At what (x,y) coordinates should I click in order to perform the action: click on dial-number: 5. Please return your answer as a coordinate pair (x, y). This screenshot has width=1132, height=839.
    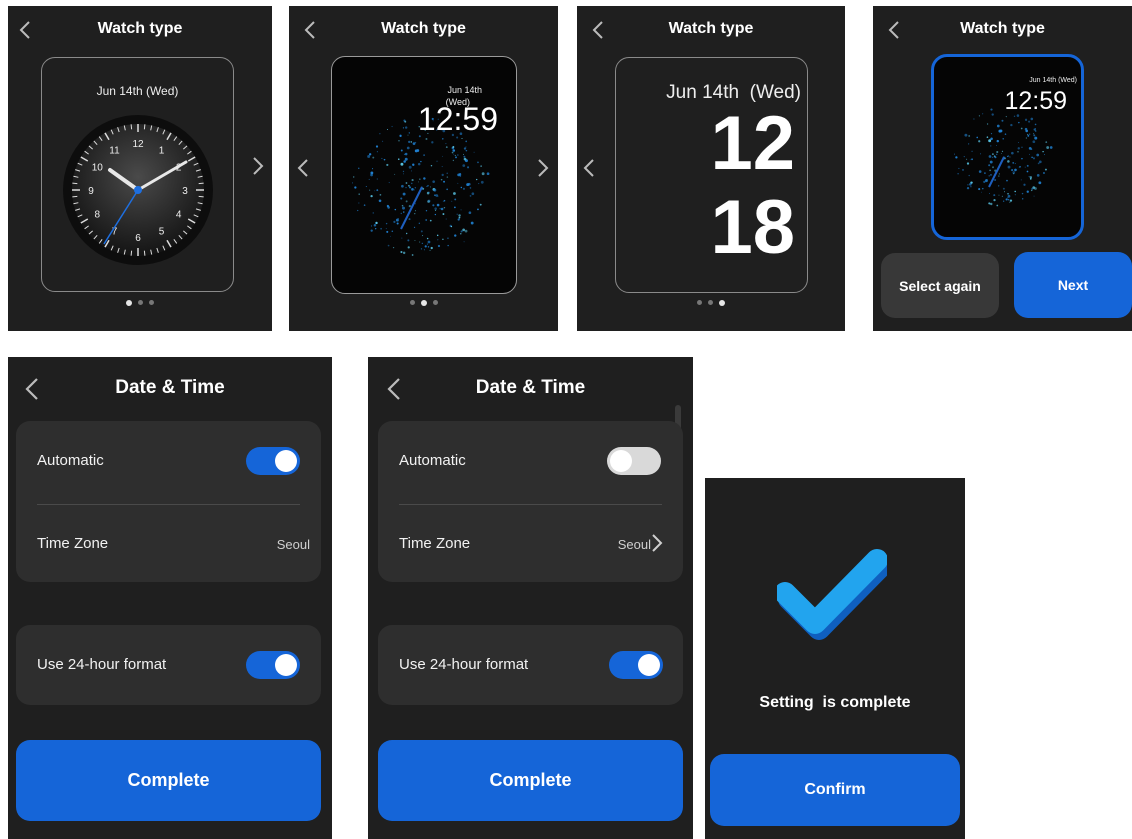
    Looking at the image, I should click on (162, 232).